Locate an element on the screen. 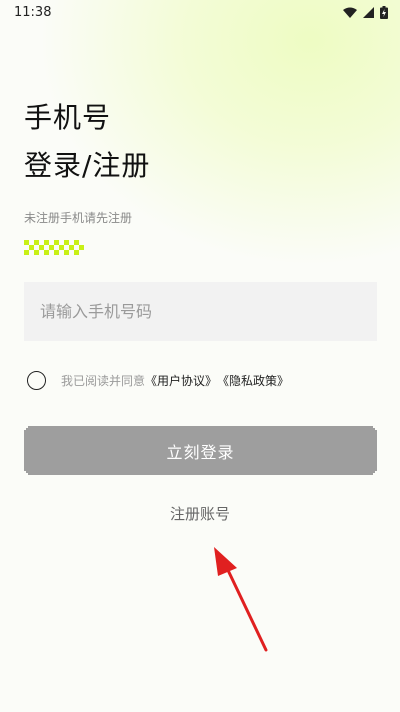 The height and width of the screenshot is (712, 400). status-time: 11:38 is located at coordinates (33, 12).